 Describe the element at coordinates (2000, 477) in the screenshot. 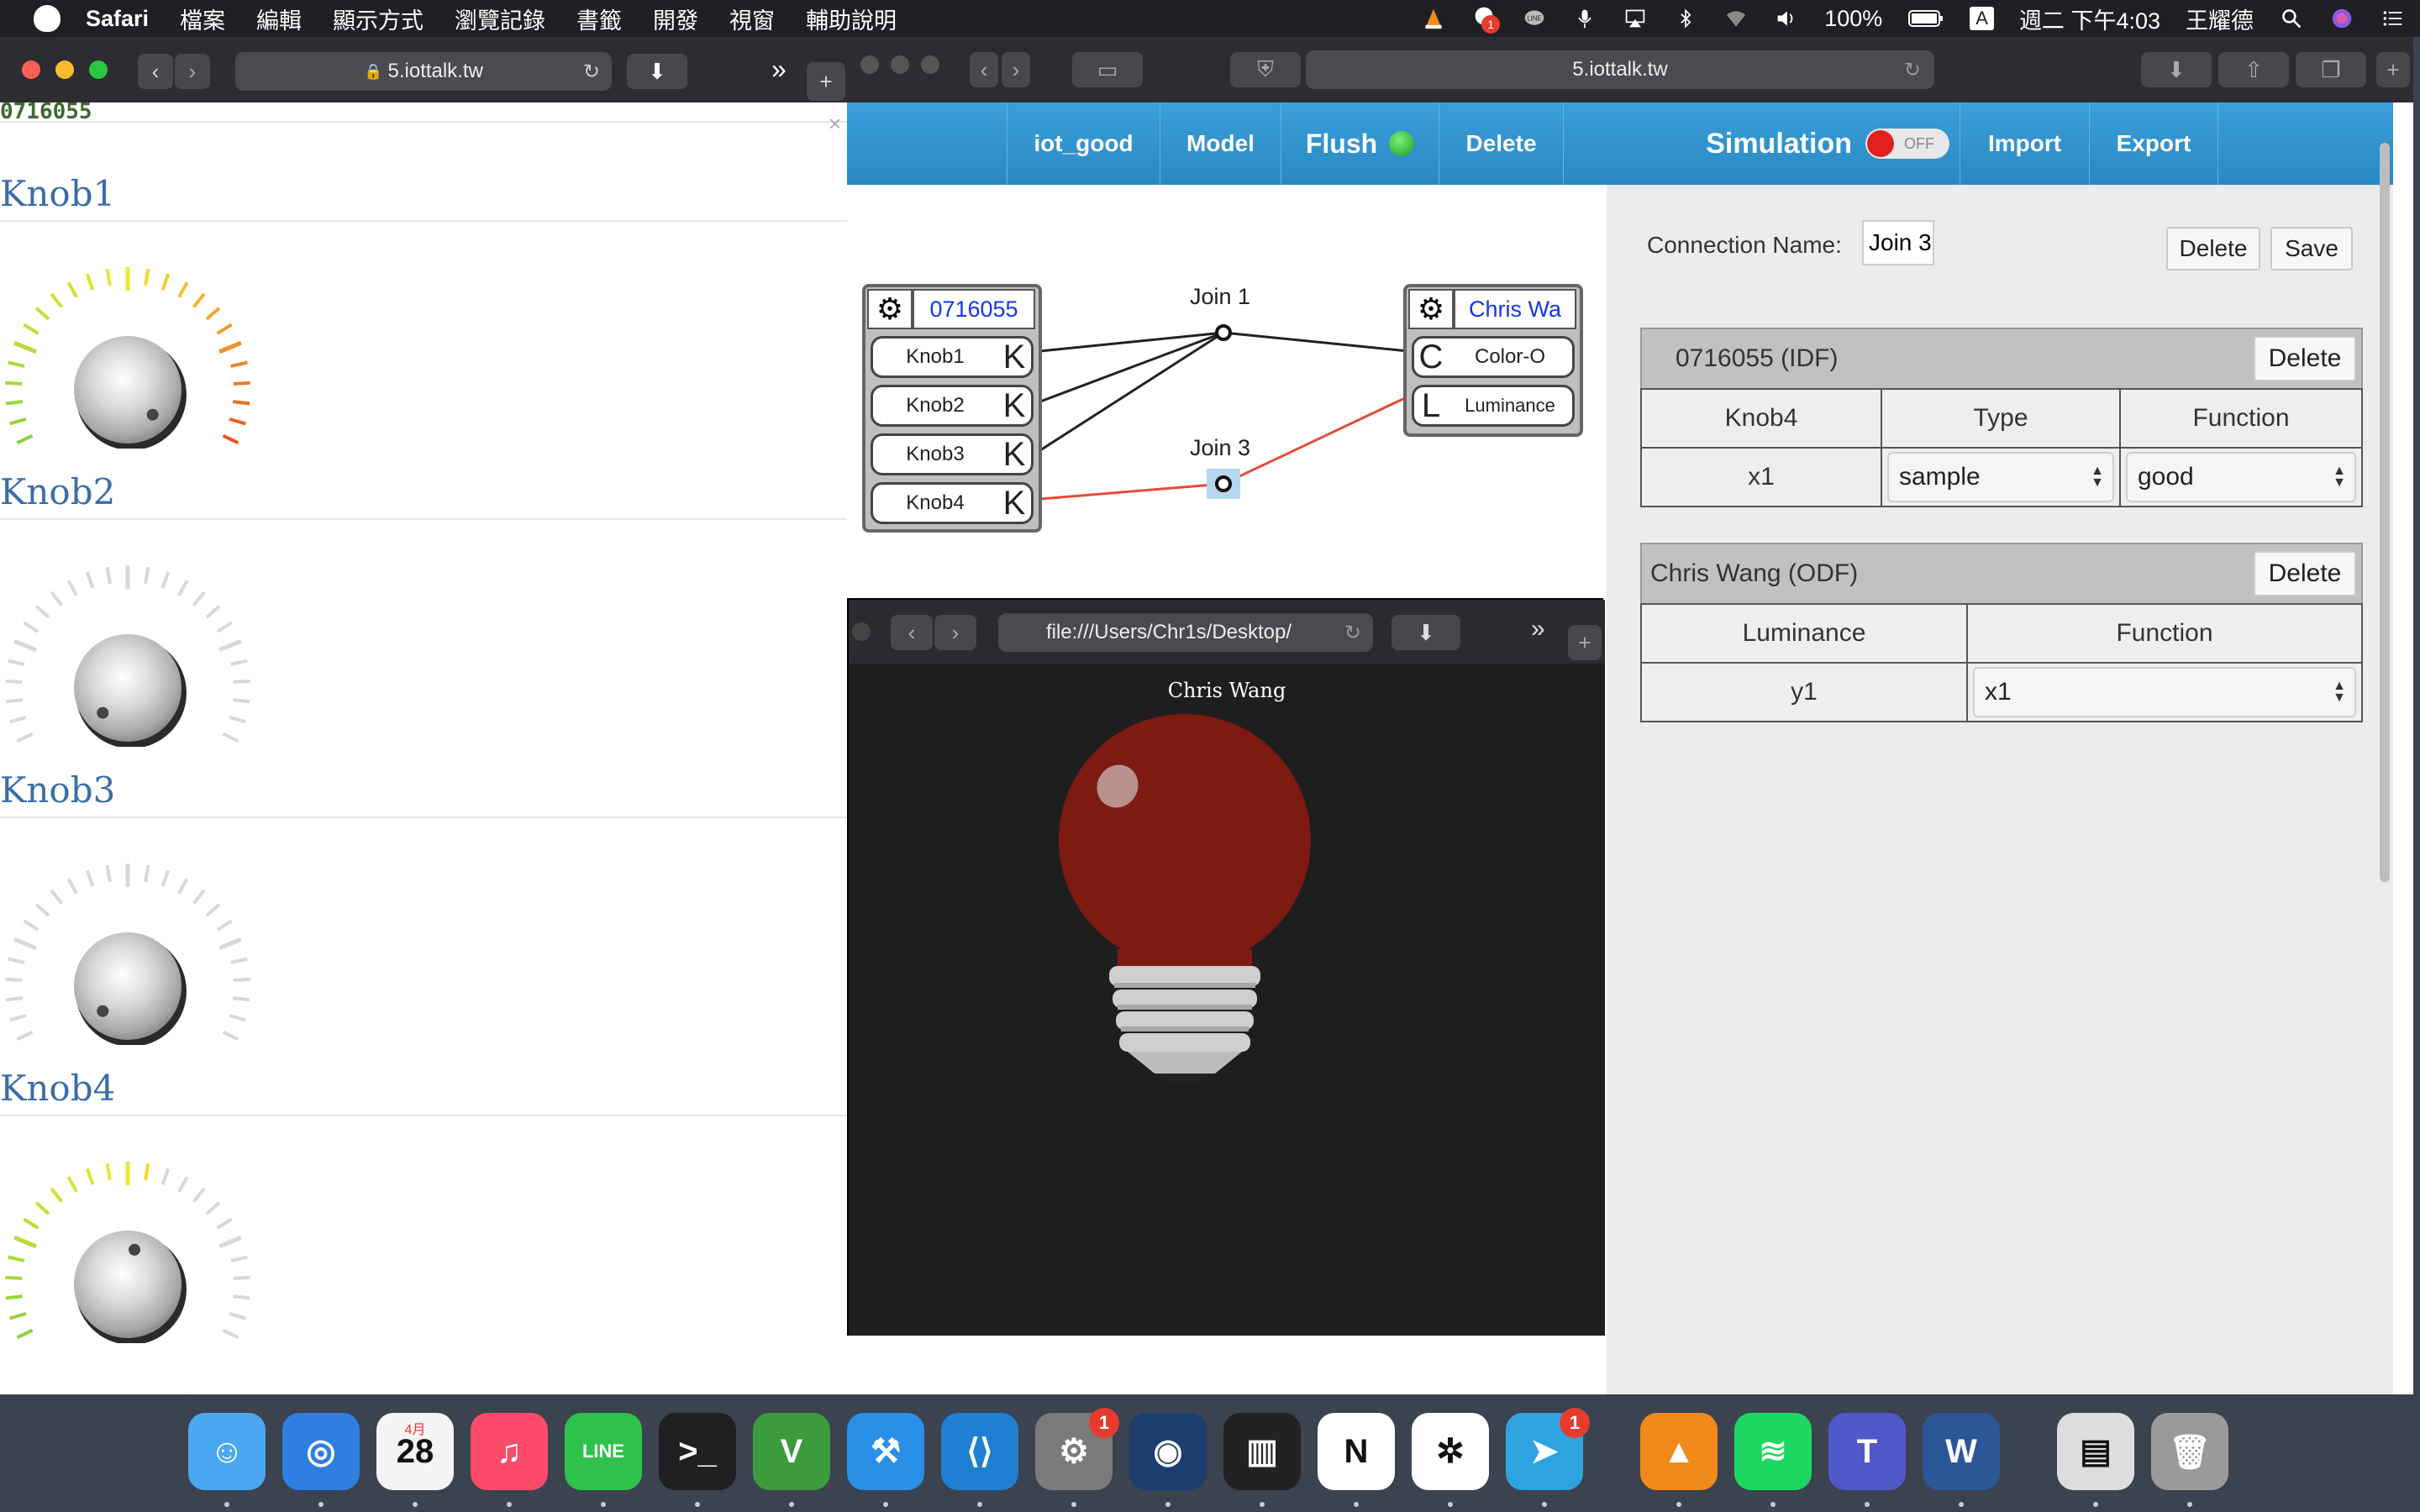

I see `type-select: sample ▲ ▼` at that location.